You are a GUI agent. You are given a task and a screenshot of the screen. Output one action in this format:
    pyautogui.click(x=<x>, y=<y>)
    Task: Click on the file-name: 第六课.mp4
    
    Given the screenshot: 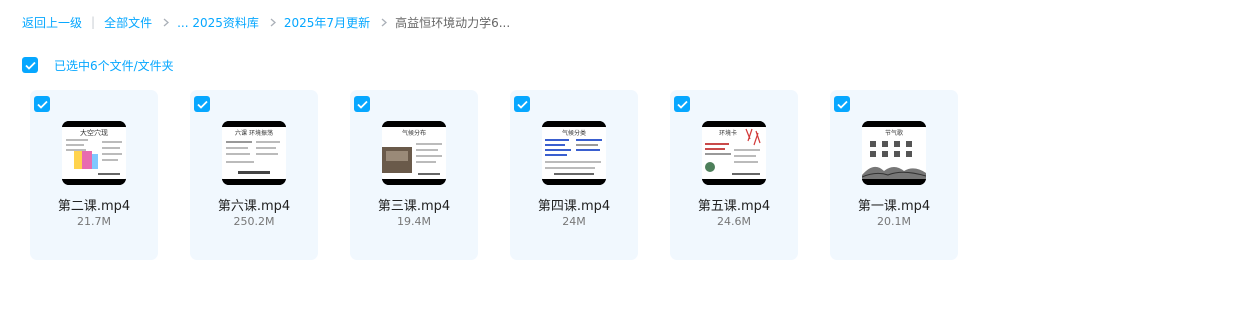 What is the action you would take?
    pyautogui.click(x=254, y=204)
    